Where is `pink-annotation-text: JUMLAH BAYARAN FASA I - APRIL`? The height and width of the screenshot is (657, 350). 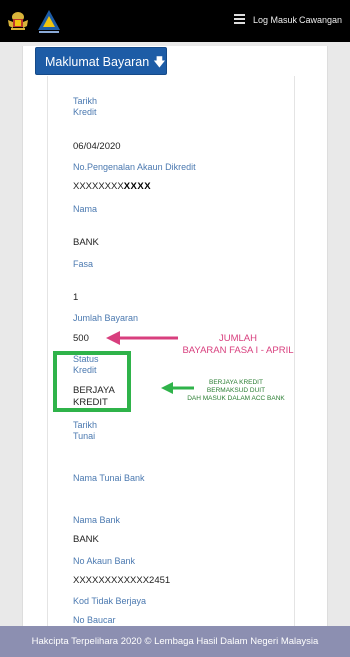 pink-annotation-text: JUMLAH BAYARAN FASA I - APRIL is located at coordinates (238, 344).